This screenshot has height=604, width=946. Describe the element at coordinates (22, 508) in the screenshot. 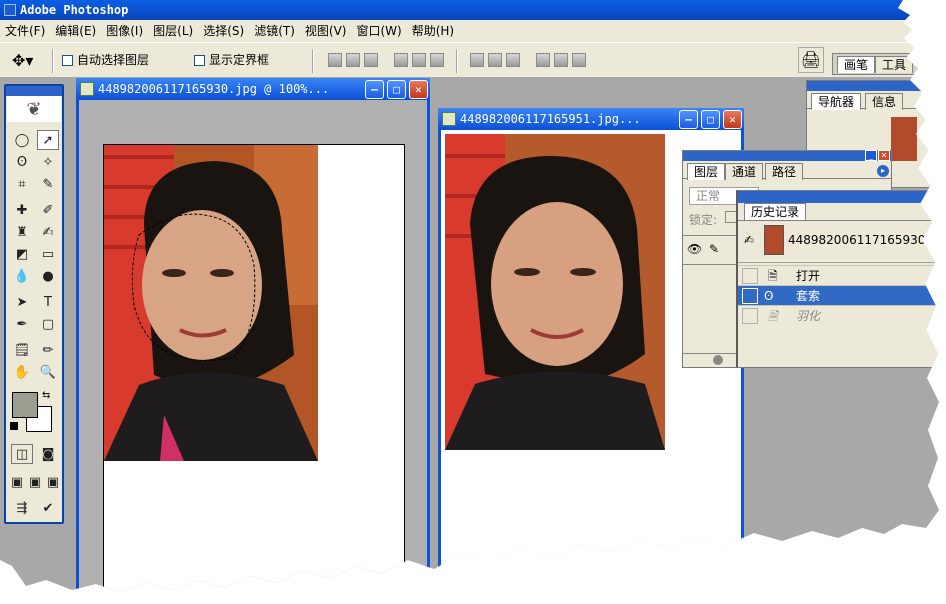

I see `jump-to-imageready-icon: ⇶` at that location.